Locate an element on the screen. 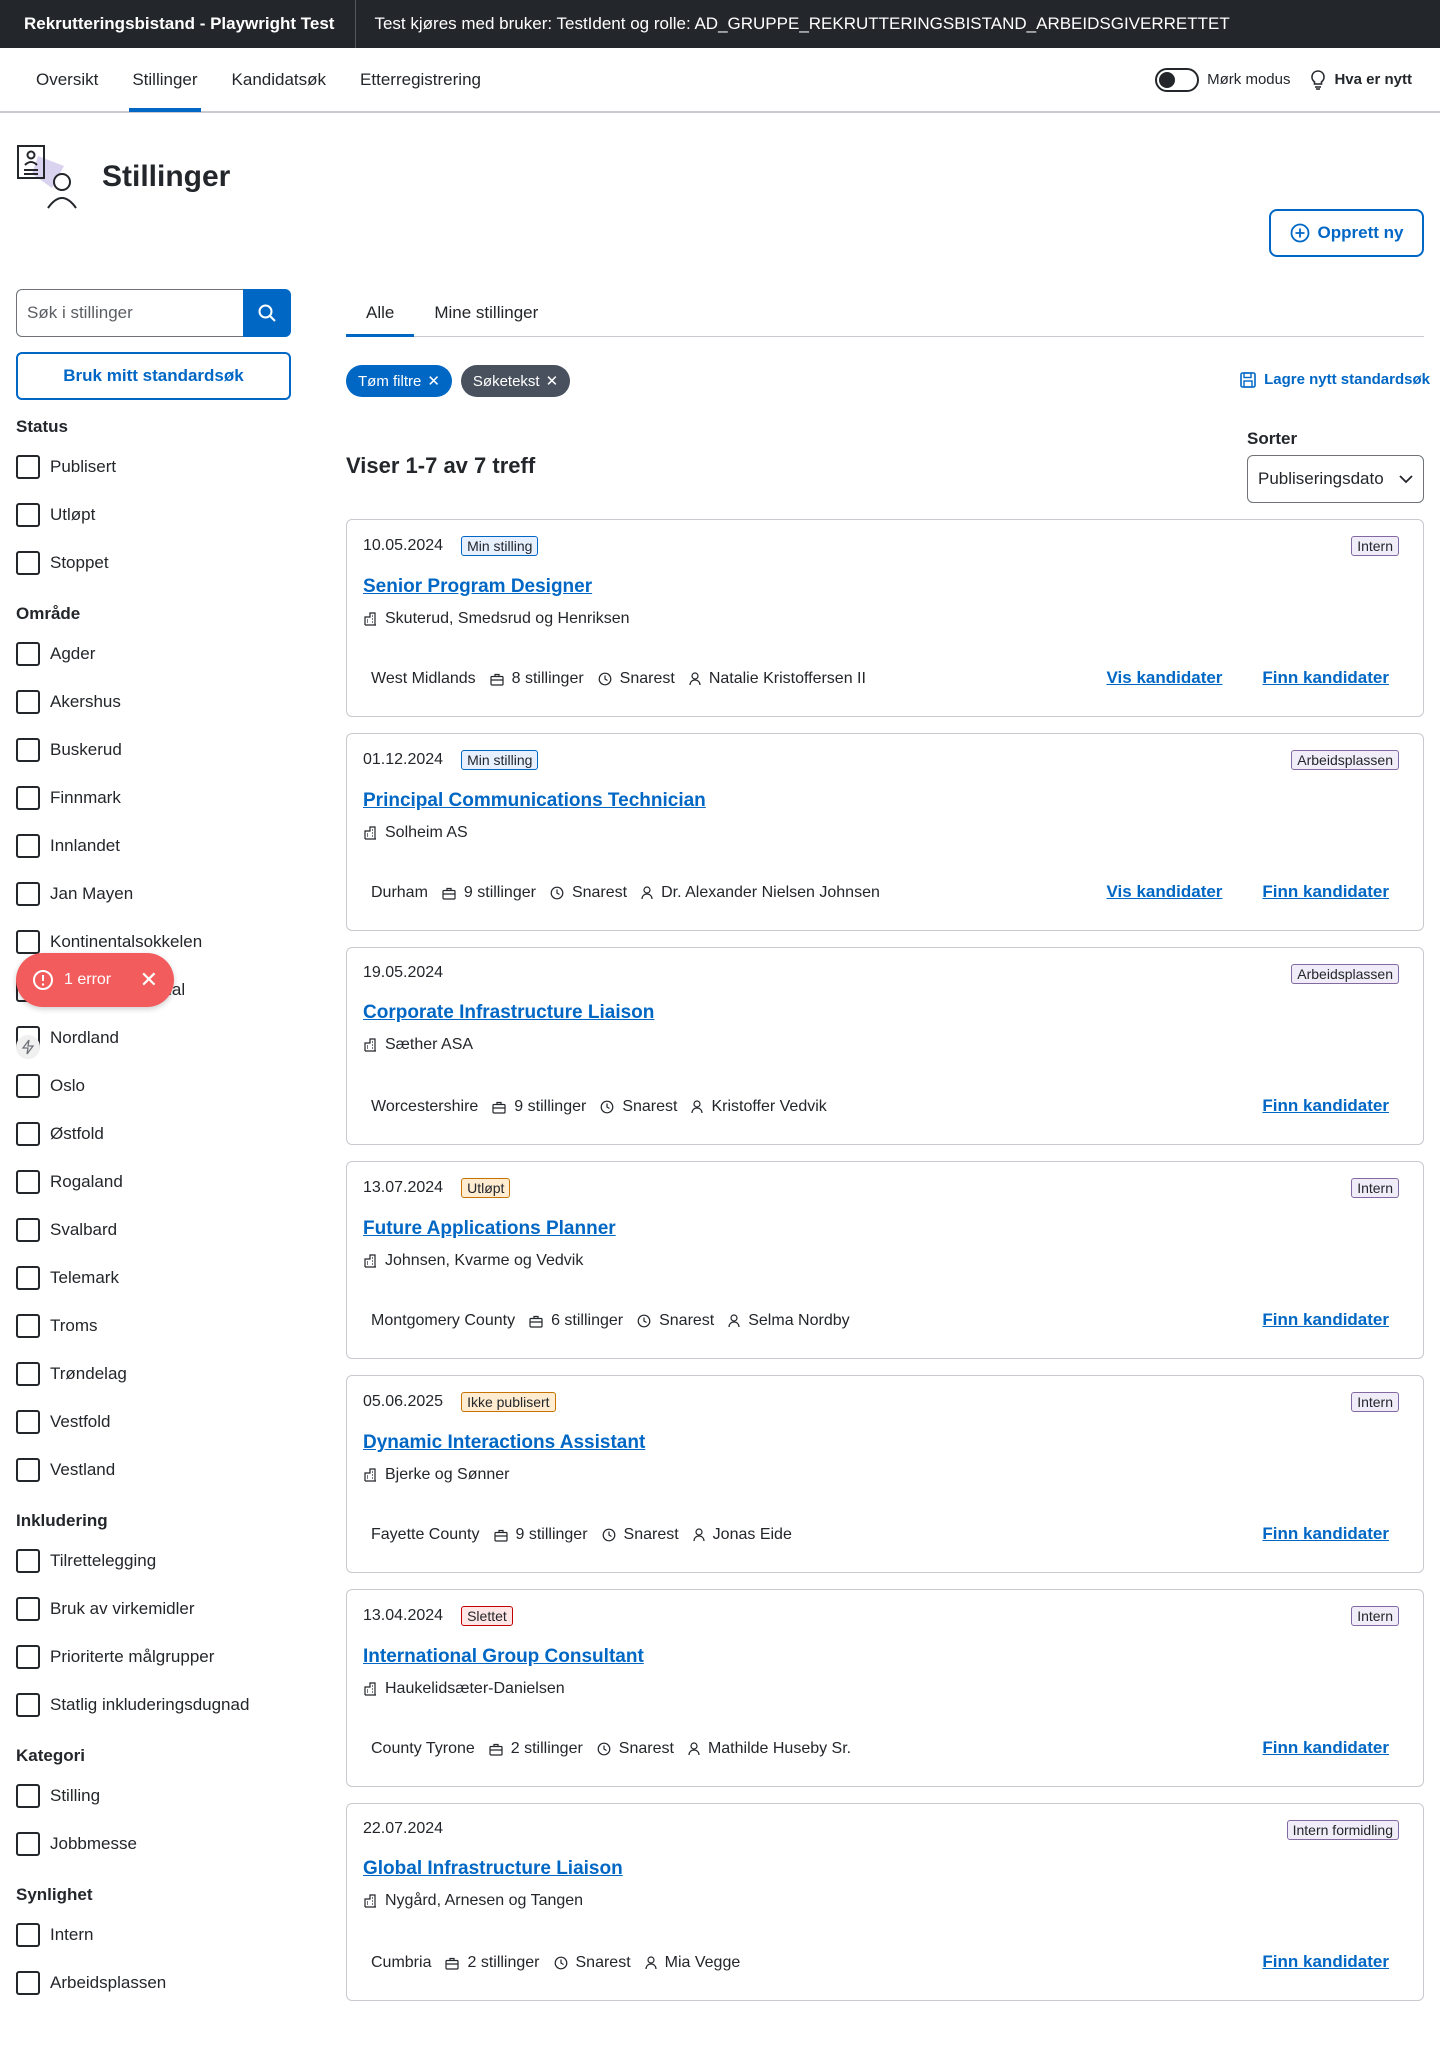 The width and height of the screenshot is (1440, 2049). job-title-link: Corporate Infrastructure Liaison is located at coordinates (885, 1013).